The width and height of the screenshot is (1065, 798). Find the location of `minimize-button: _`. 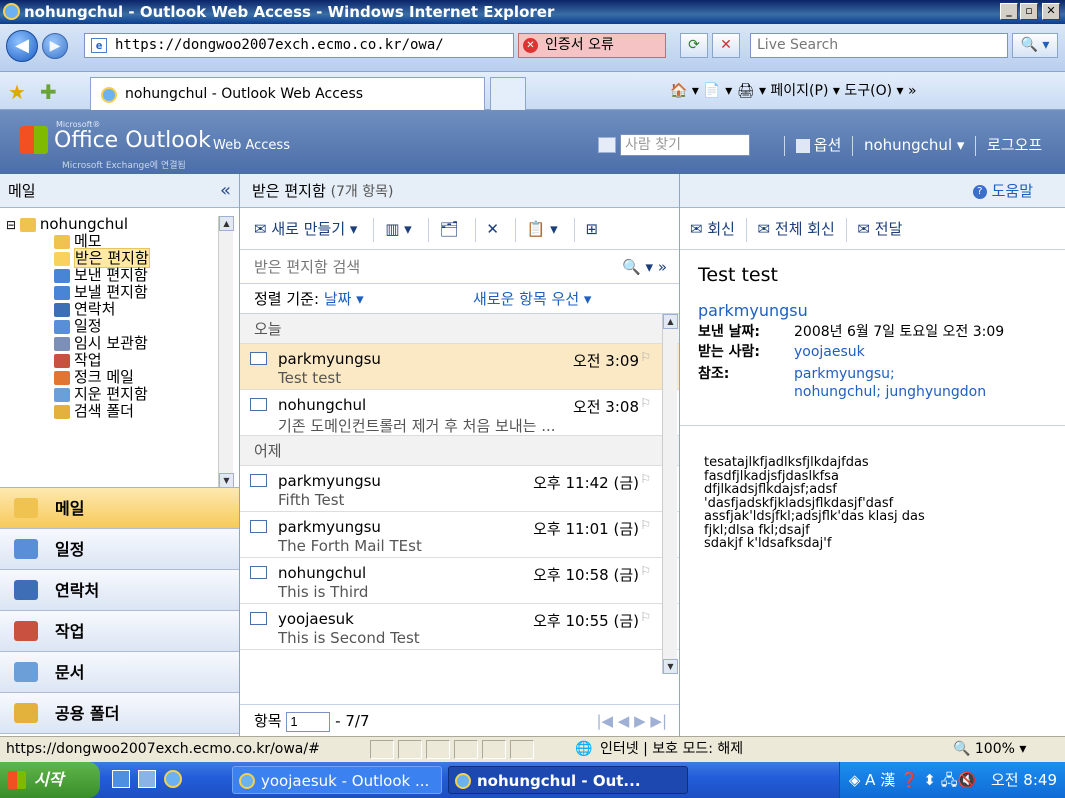

minimize-button: _ is located at coordinates (1009, 11).